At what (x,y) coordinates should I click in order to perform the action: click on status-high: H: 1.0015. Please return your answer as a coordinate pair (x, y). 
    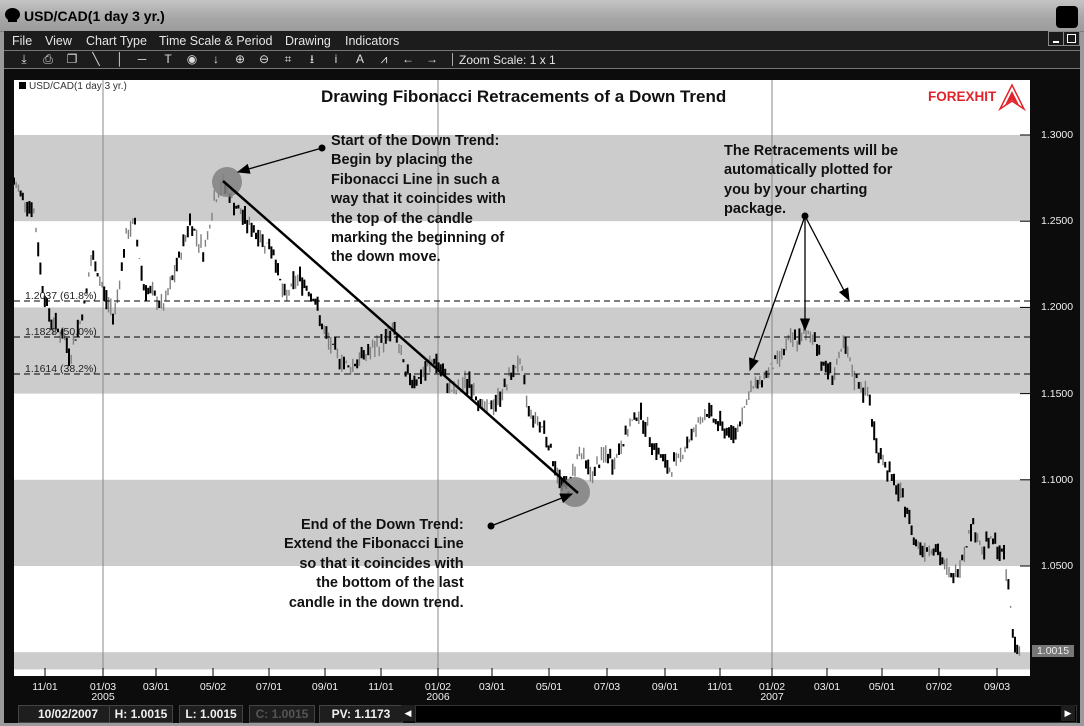
    Looking at the image, I should click on (141, 714).